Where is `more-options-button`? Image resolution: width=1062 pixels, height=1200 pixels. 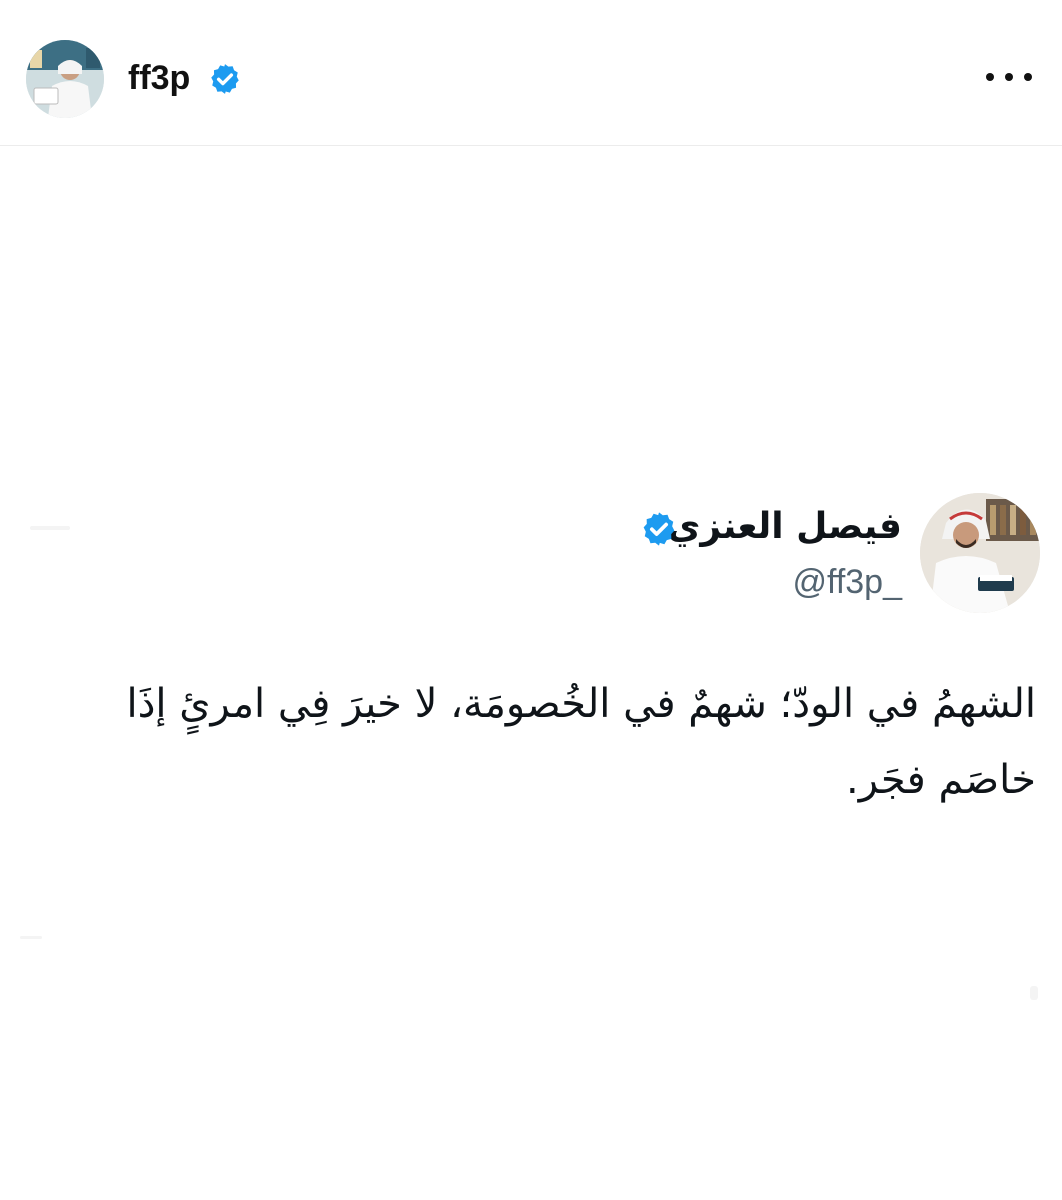
more-options-button is located at coordinates (1009, 77).